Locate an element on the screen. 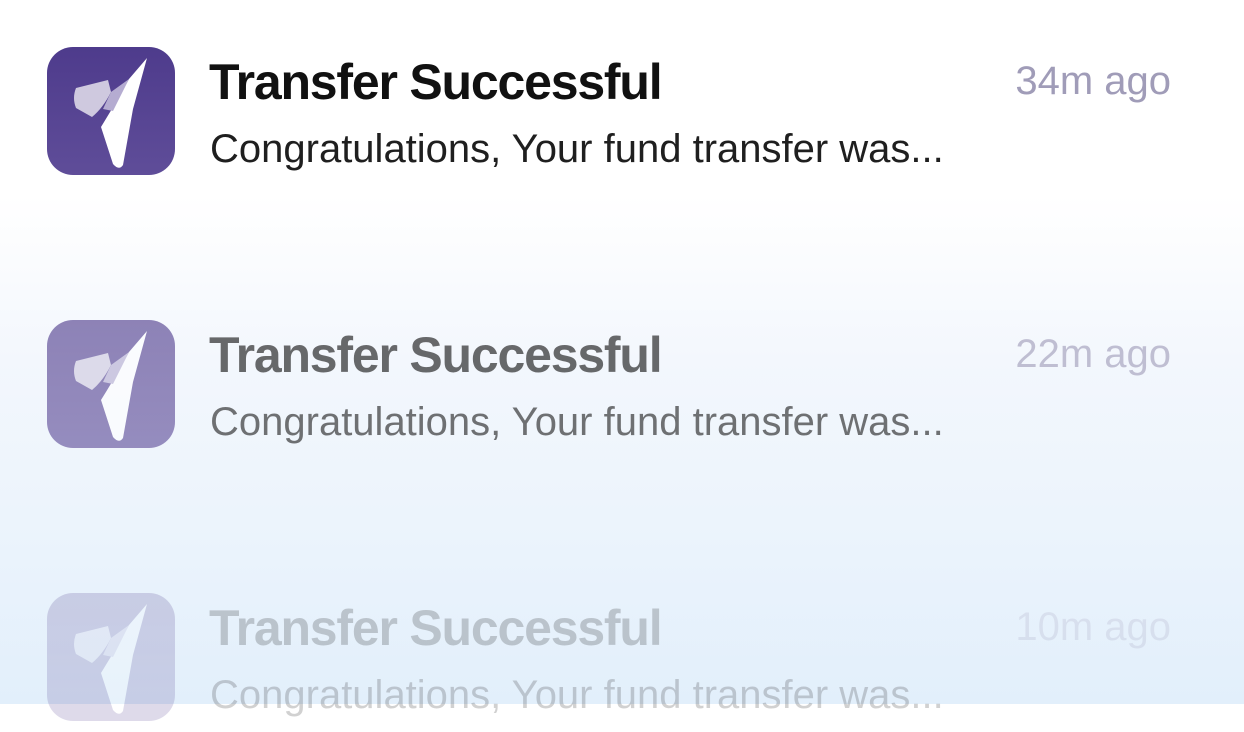 This screenshot has width=1244, height=732. notification-time: 10m ago is located at coordinates (1093, 627).